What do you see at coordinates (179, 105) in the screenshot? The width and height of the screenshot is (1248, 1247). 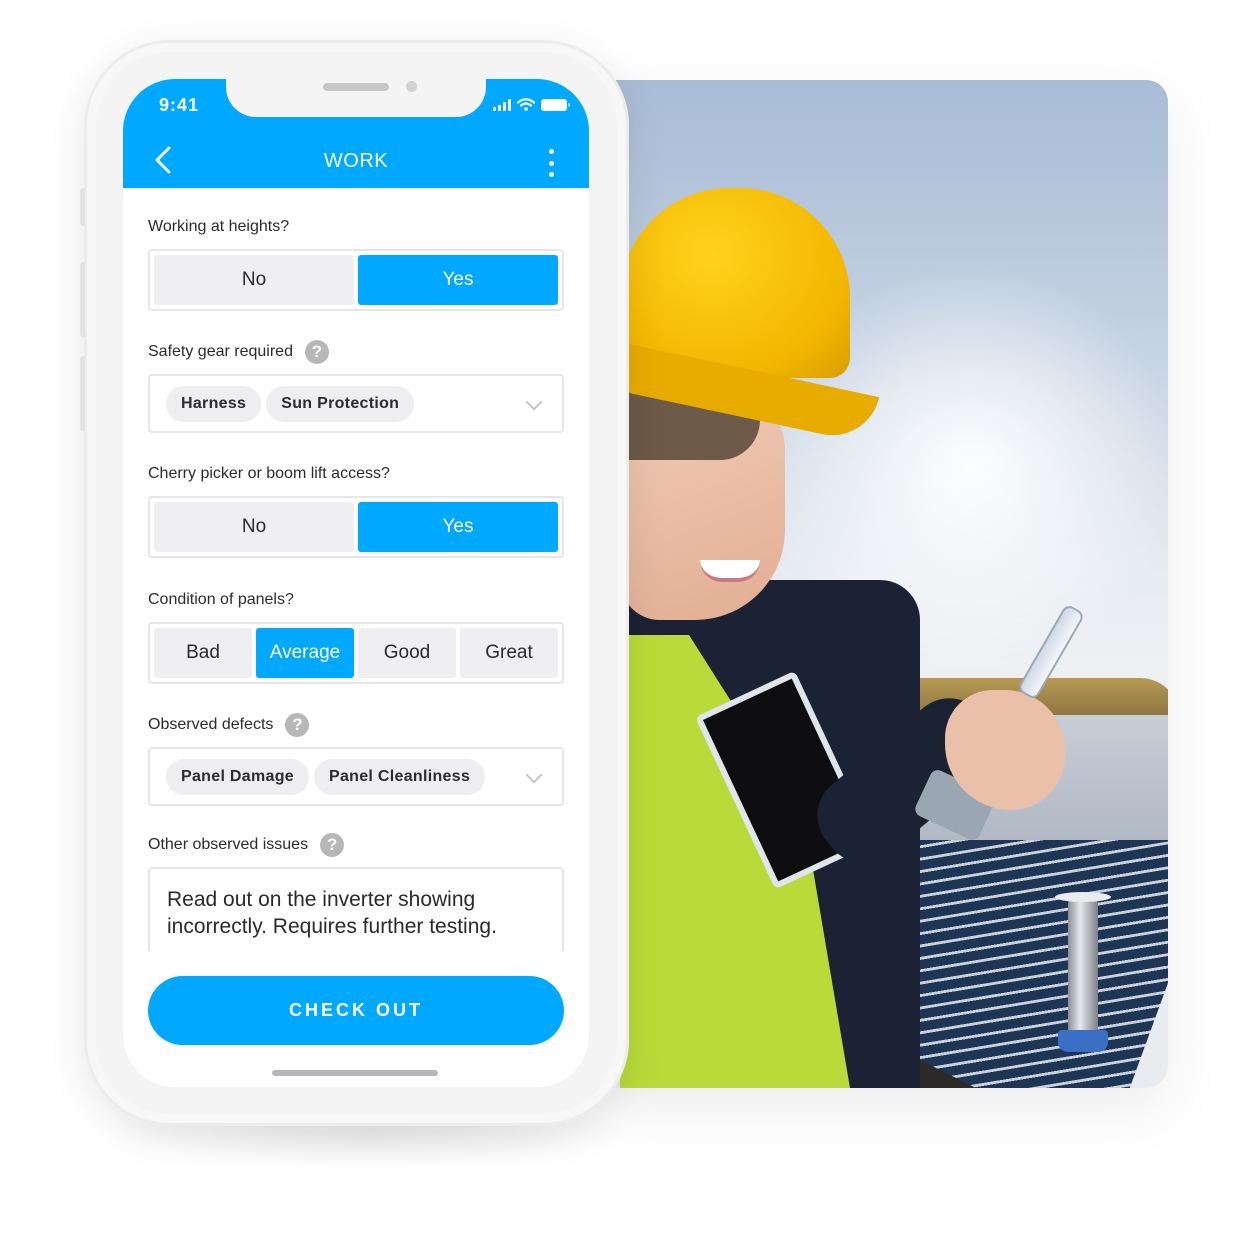 I see `status-time: 9:41` at bounding box center [179, 105].